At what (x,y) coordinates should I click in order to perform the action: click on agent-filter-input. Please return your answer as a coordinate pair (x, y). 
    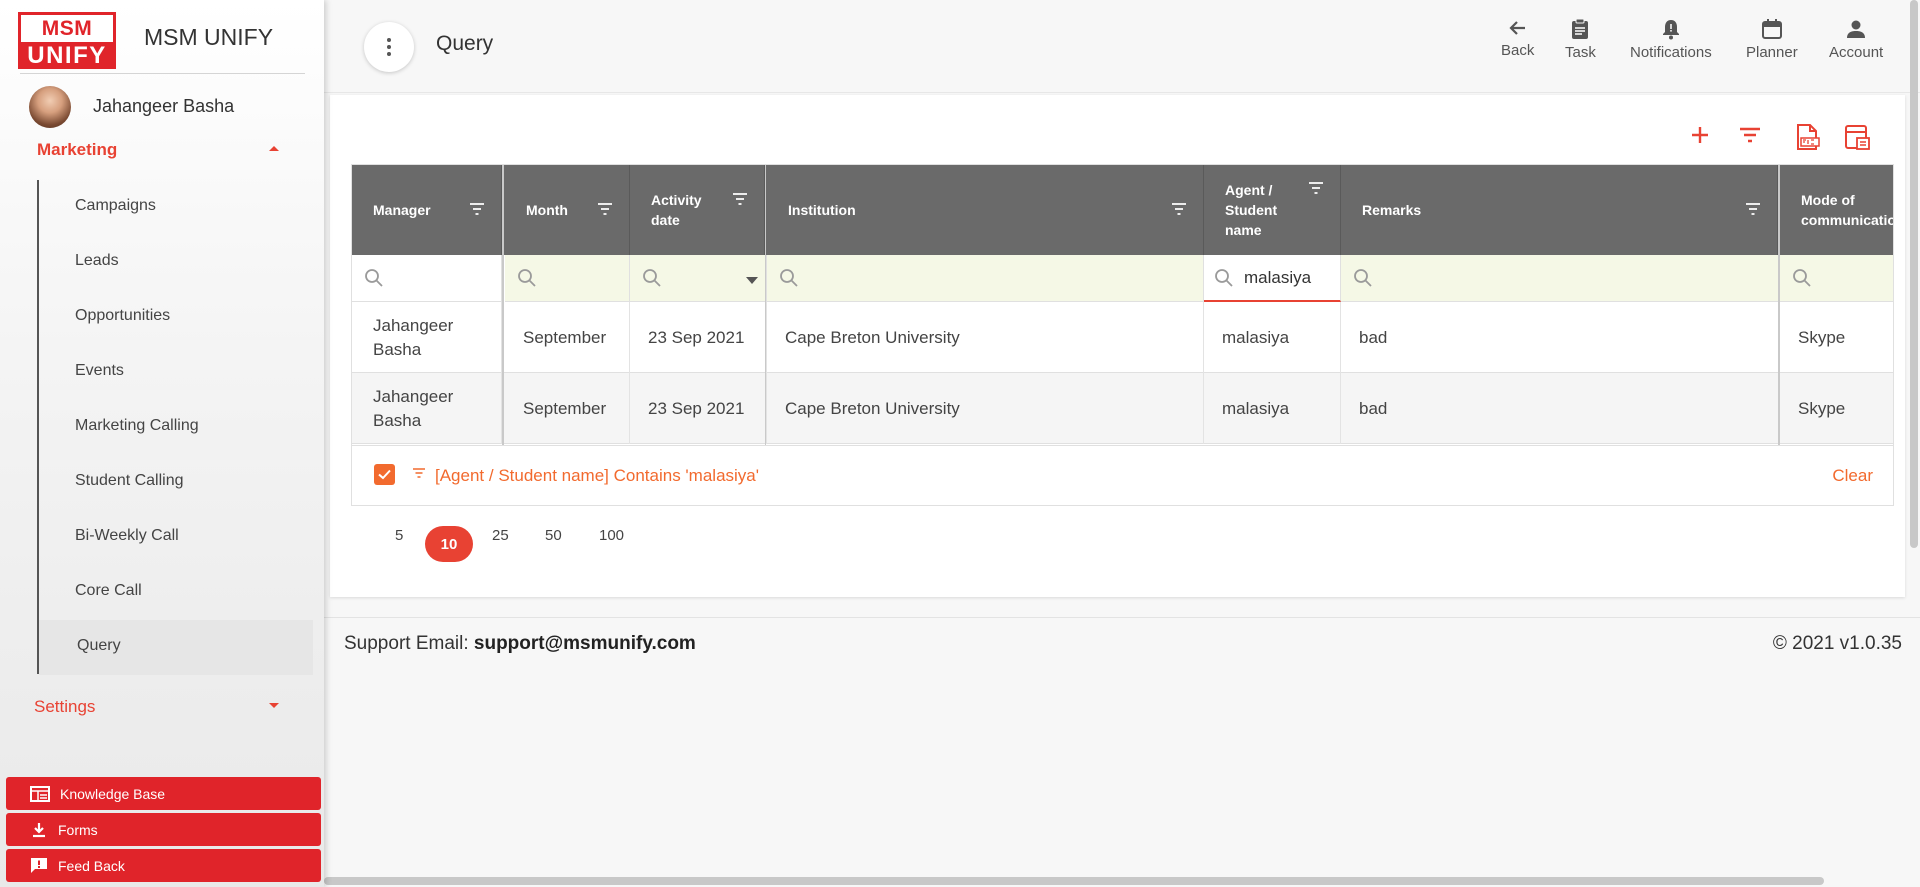
    Looking at the image, I should click on (1284, 277).